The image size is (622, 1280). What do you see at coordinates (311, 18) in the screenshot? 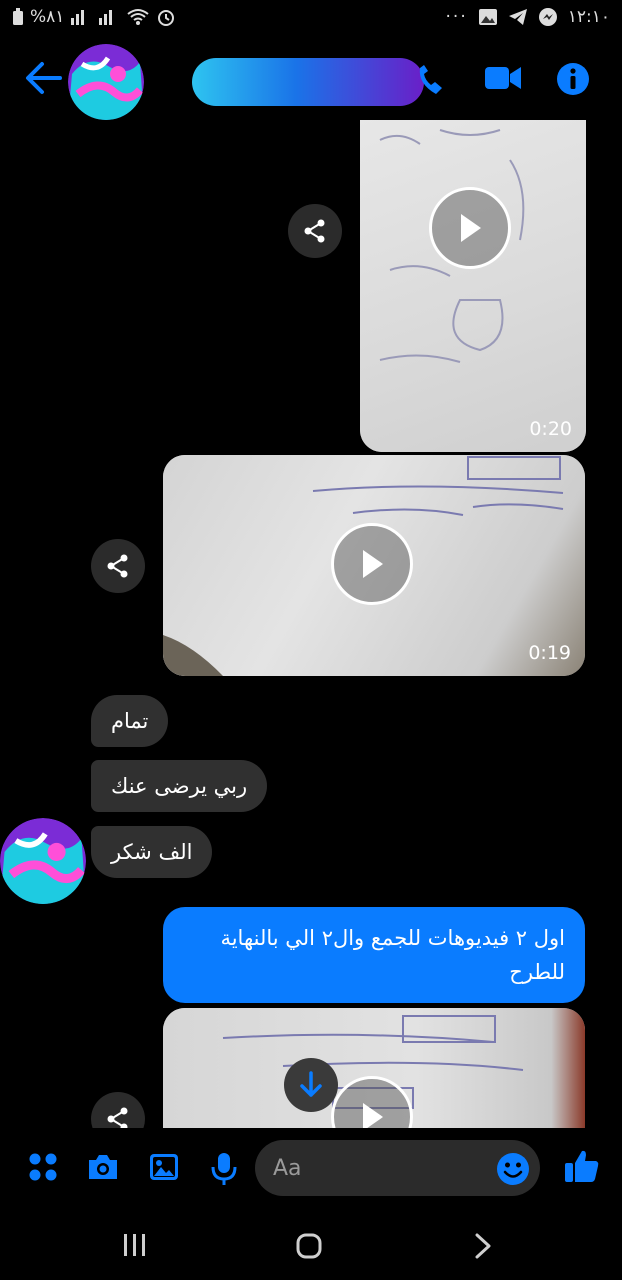
I see `status-bar: %٨١ ··· ١٢:١٠` at bounding box center [311, 18].